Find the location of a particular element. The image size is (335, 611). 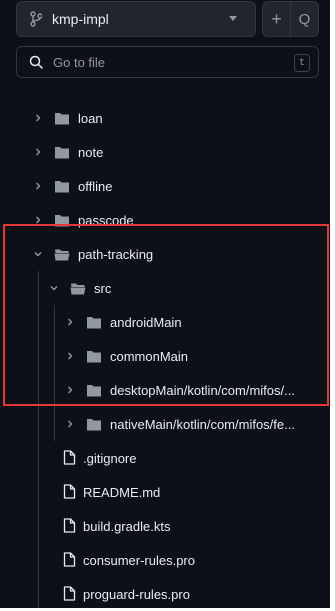

folder-label: src is located at coordinates (103, 288).